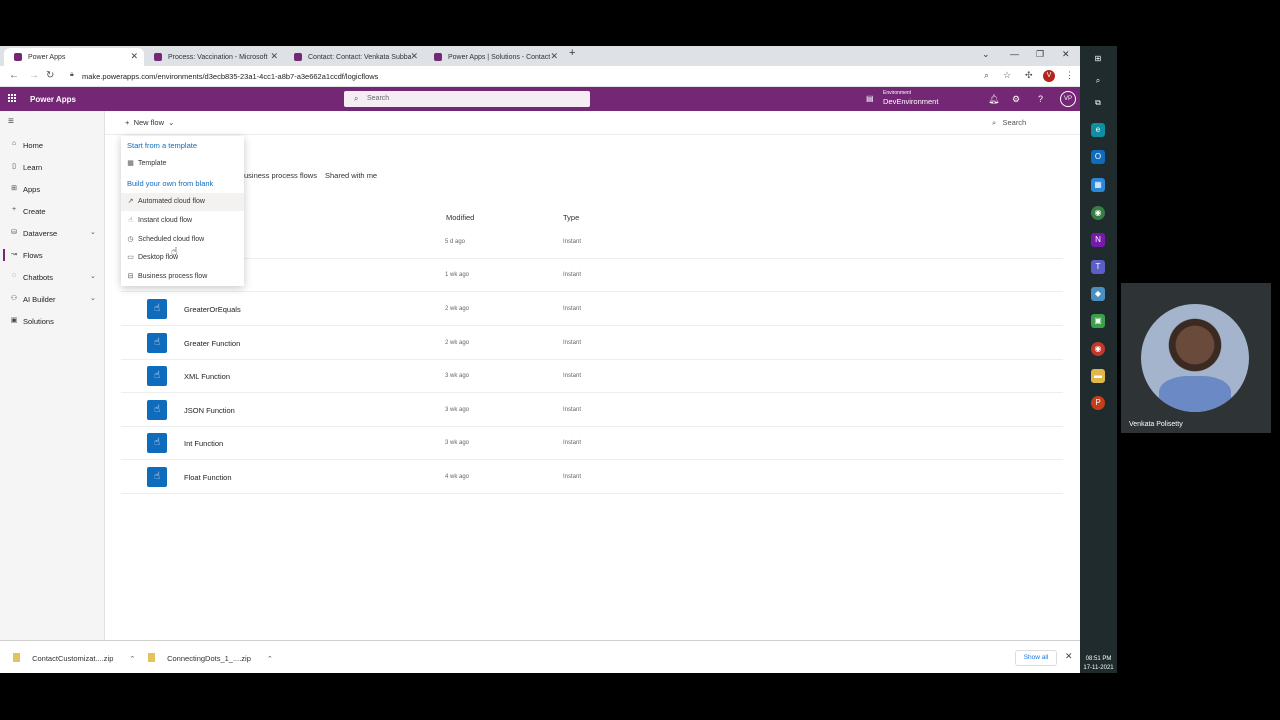 This screenshot has height=720, width=1280. I want to click on windows-start-icon: ⊞, so click(1098, 59).